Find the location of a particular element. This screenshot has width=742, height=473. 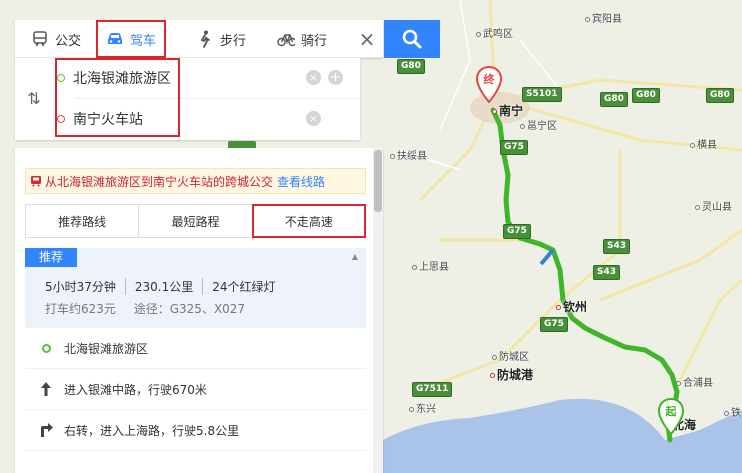

swap-icon: ⇅ is located at coordinates (34, 99).